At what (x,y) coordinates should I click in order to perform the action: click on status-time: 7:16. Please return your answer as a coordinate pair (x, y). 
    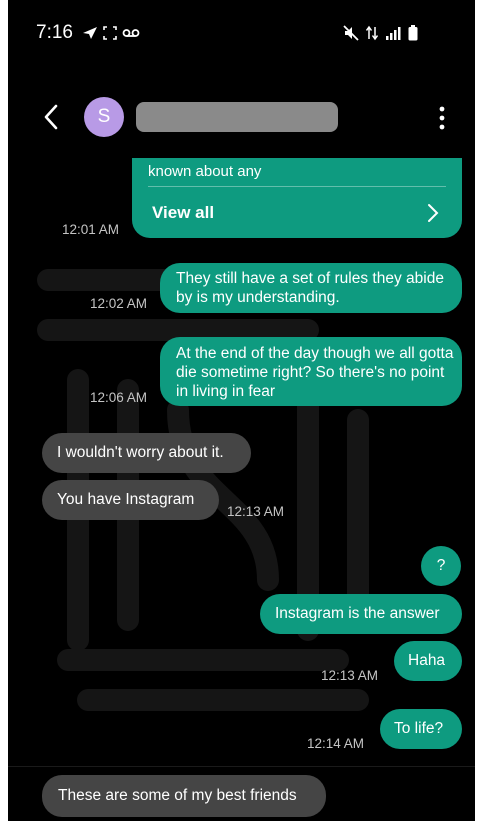
    Looking at the image, I should click on (54, 32).